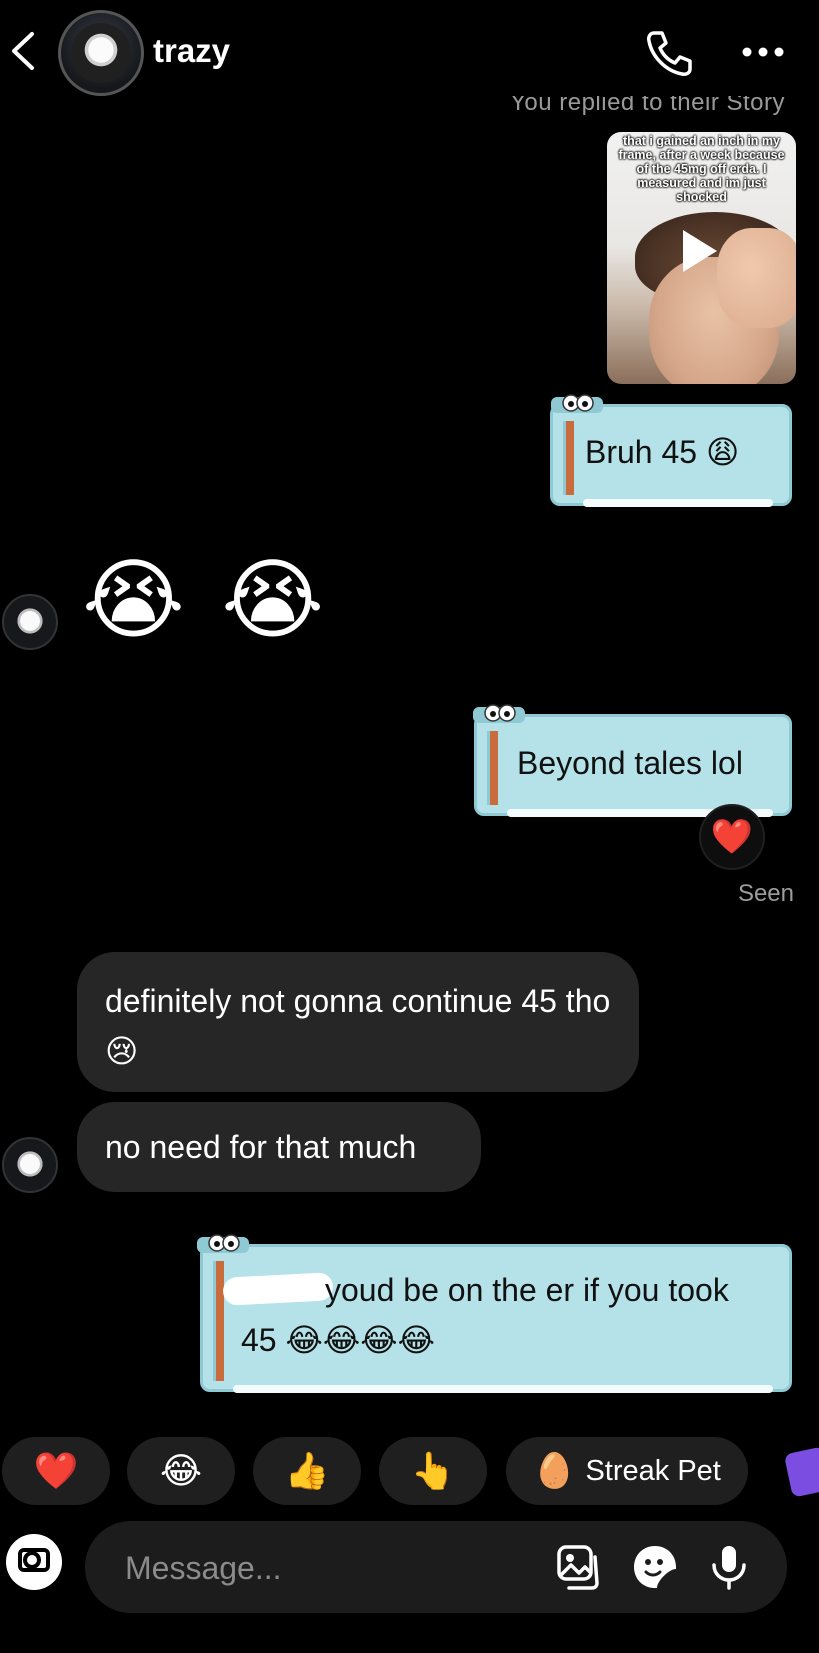 Image resolution: width=819 pixels, height=1653 pixels. I want to click on seen-status: Seen, so click(765, 893).